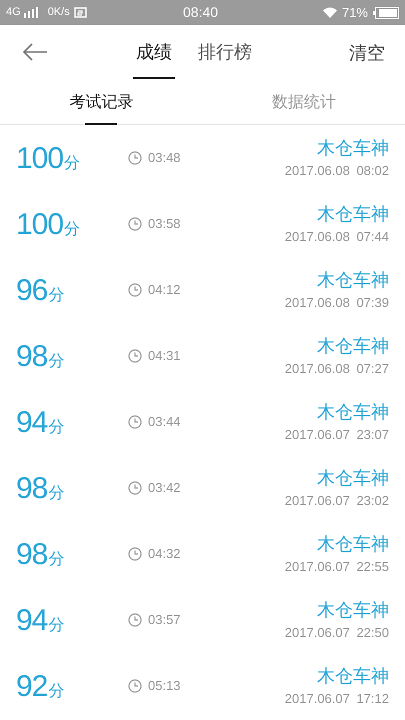  What do you see at coordinates (164, 356) in the screenshot?
I see `duration-text: 04:31` at bounding box center [164, 356].